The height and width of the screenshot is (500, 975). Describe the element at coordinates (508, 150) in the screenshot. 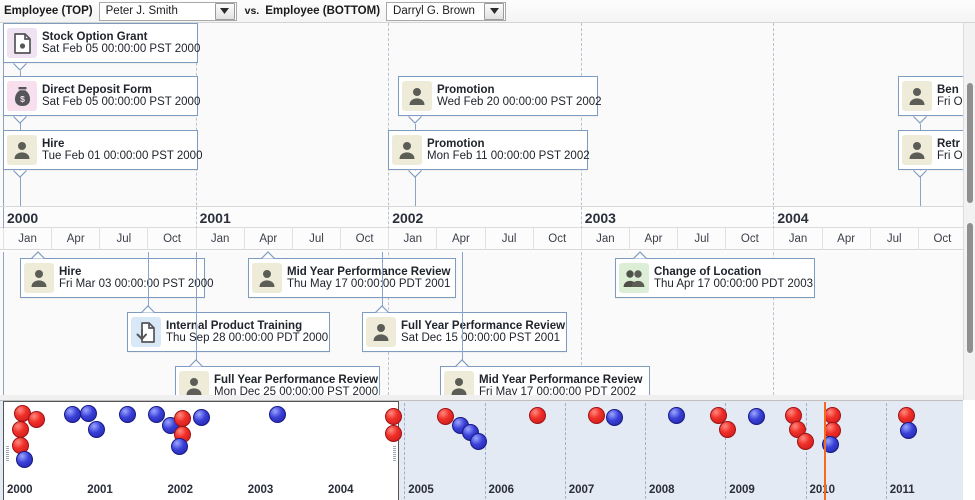

I see `event-card-text: Promotion Mon Feb 11 00:00:00 PST 2002` at that location.